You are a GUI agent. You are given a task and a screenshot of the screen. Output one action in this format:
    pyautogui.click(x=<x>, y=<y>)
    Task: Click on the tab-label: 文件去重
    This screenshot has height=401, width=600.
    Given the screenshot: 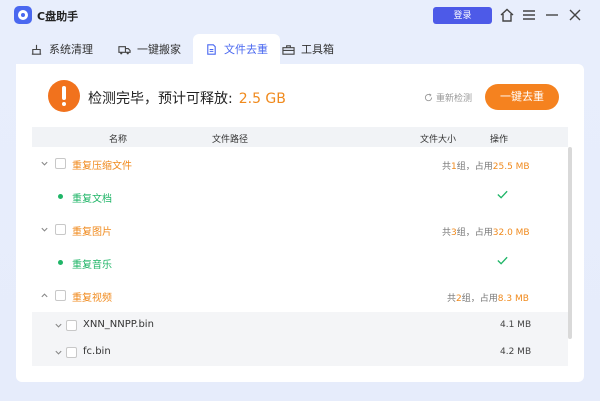 What is the action you would take?
    pyautogui.click(x=246, y=49)
    